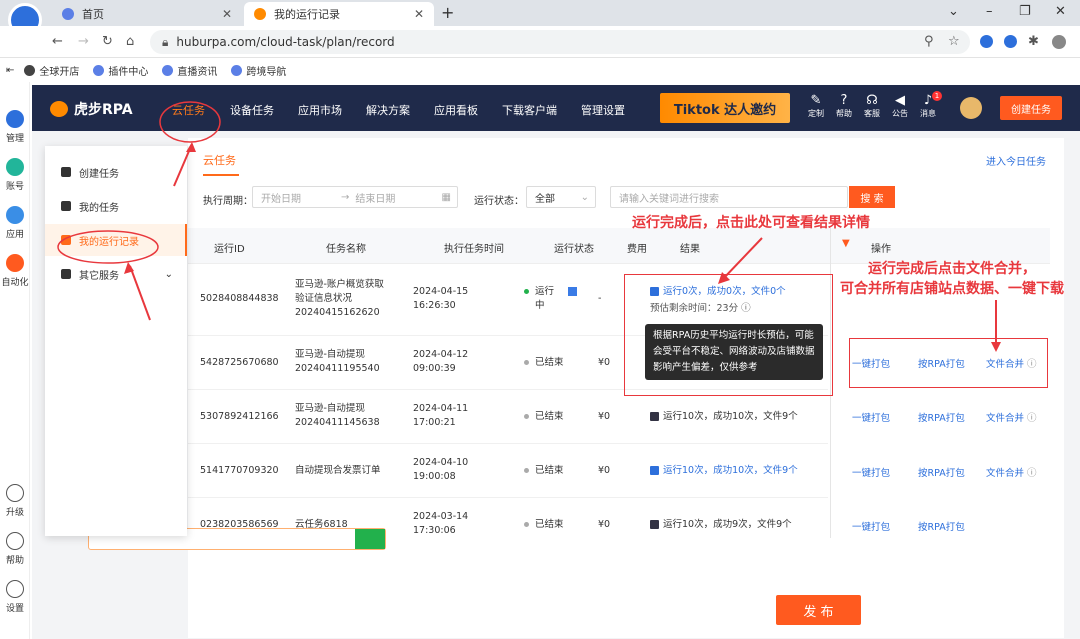  I want to click on highlight-ellipse-menu, so click(108, 247).